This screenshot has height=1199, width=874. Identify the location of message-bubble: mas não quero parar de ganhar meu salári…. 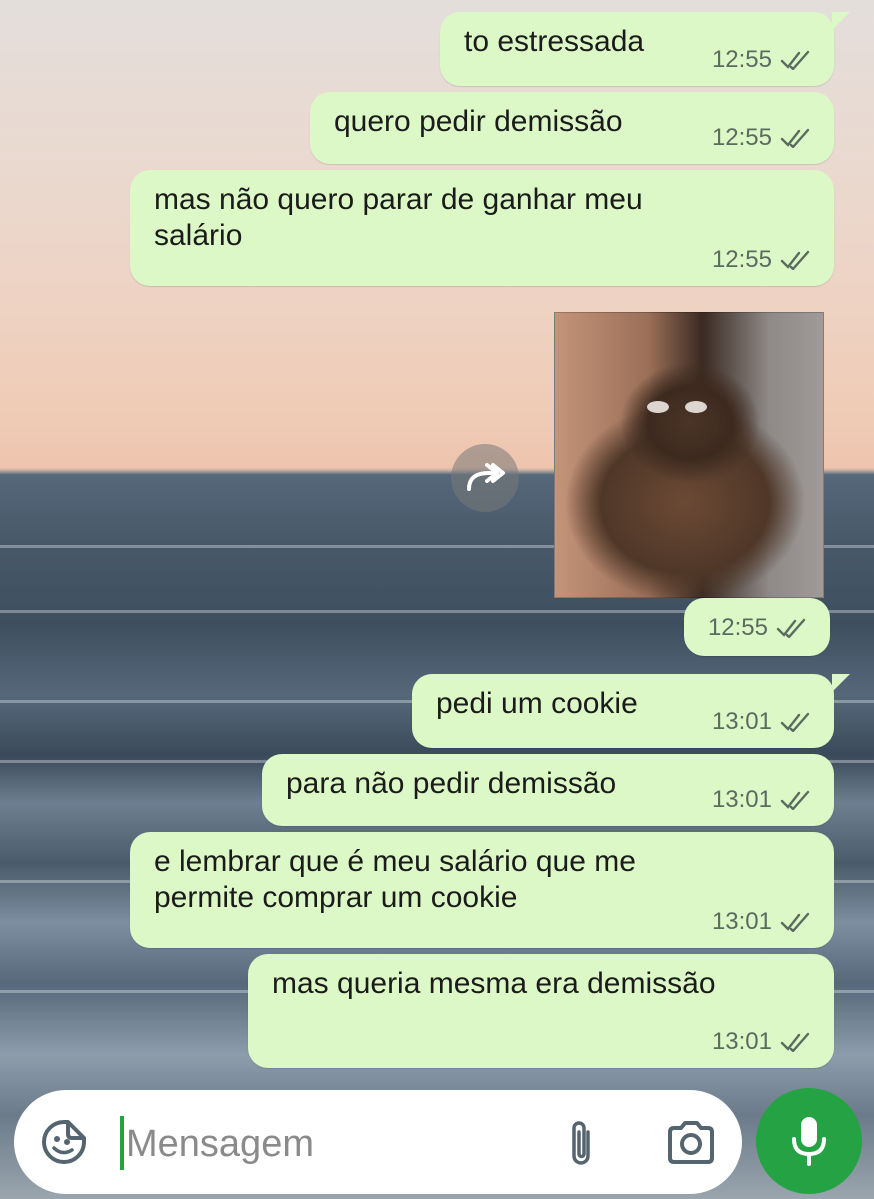
(482, 228).